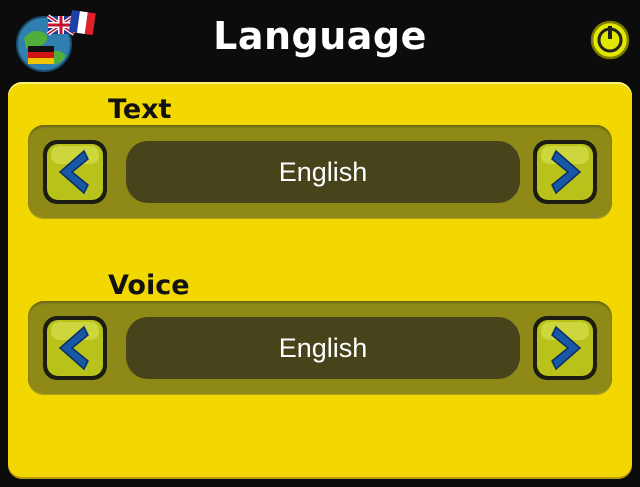  I want to click on voice-next-button, so click(565, 348).